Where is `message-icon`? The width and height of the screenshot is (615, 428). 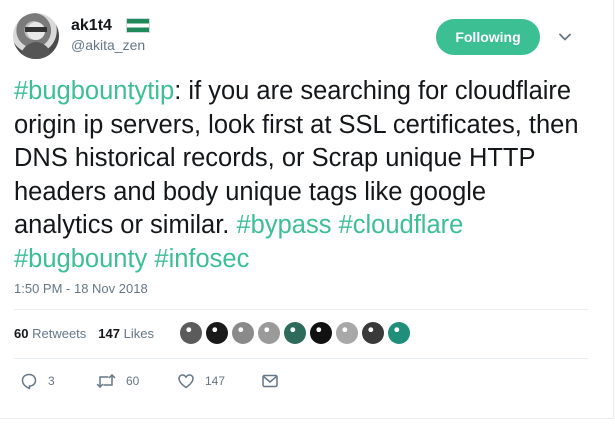 message-icon is located at coordinates (270, 381).